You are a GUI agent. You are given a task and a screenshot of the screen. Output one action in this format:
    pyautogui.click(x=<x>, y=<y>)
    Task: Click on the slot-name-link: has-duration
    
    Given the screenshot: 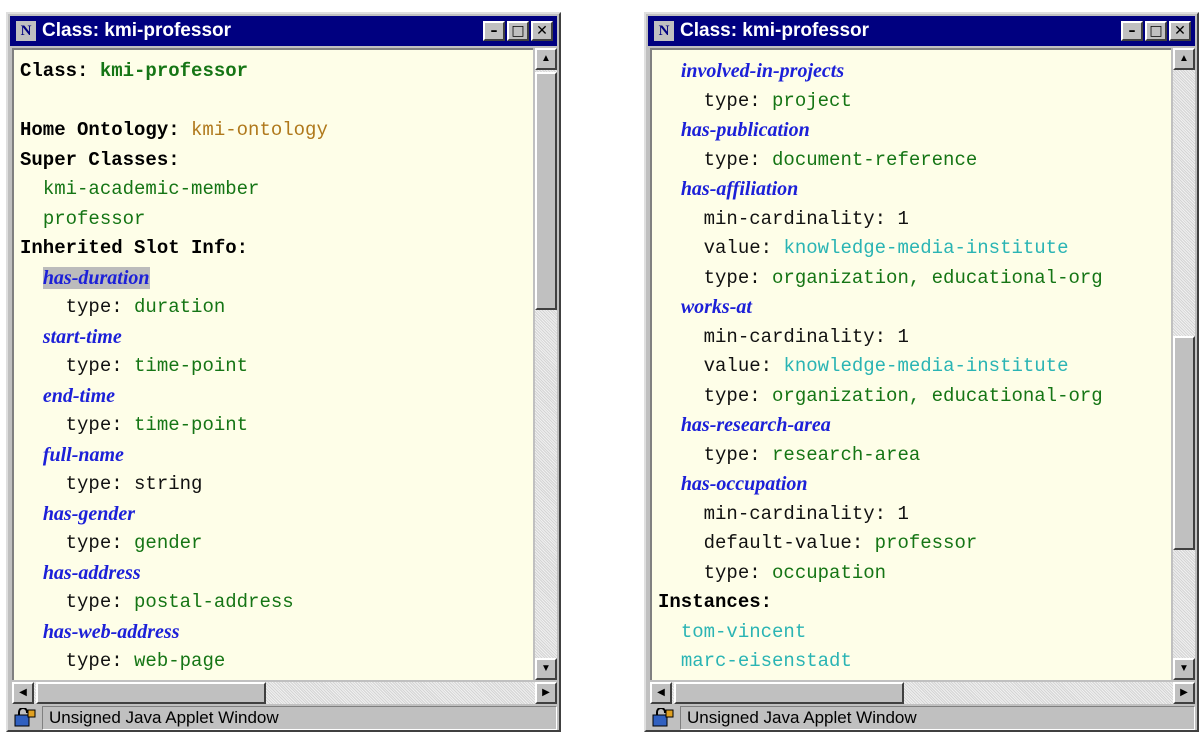 What is the action you would take?
    pyautogui.click(x=96, y=277)
    